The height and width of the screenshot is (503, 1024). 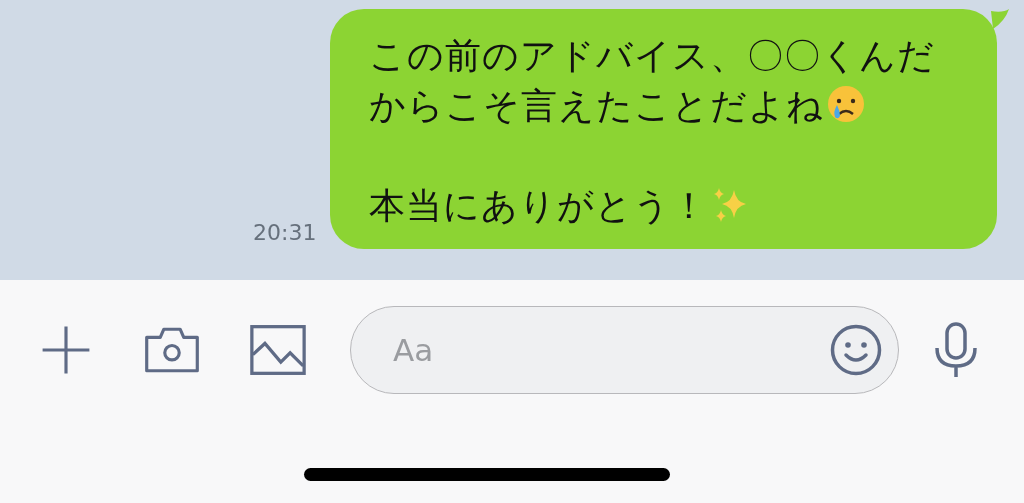 What do you see at coordinates (956, 350) in the screenshot?
I see `microphone-icon` at bounding box center [956, 350].